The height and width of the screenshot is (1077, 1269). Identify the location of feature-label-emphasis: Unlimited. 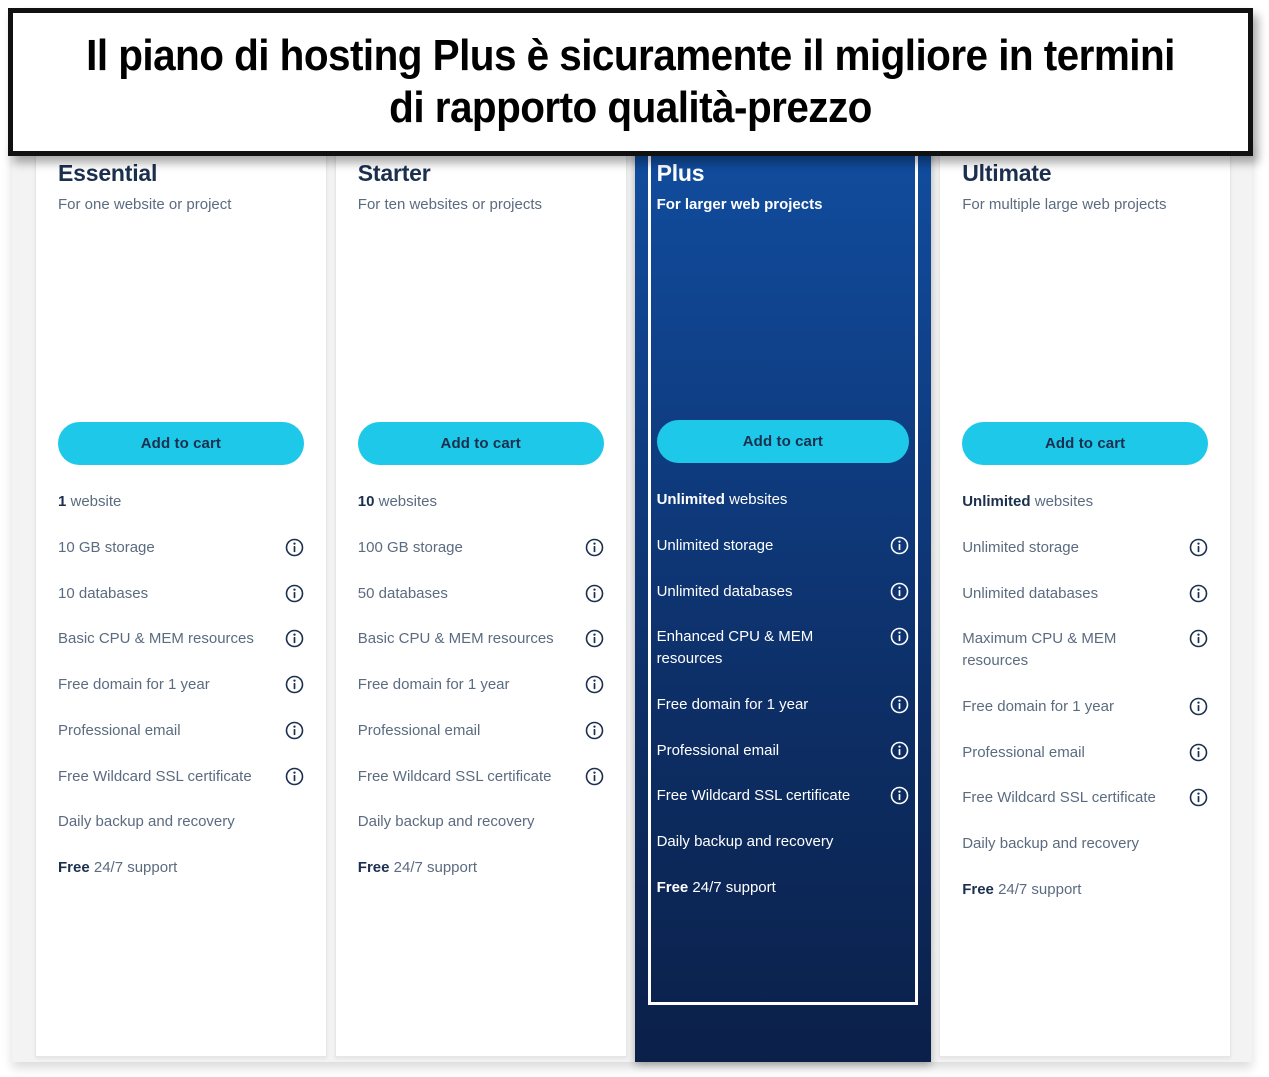
(690, 500).